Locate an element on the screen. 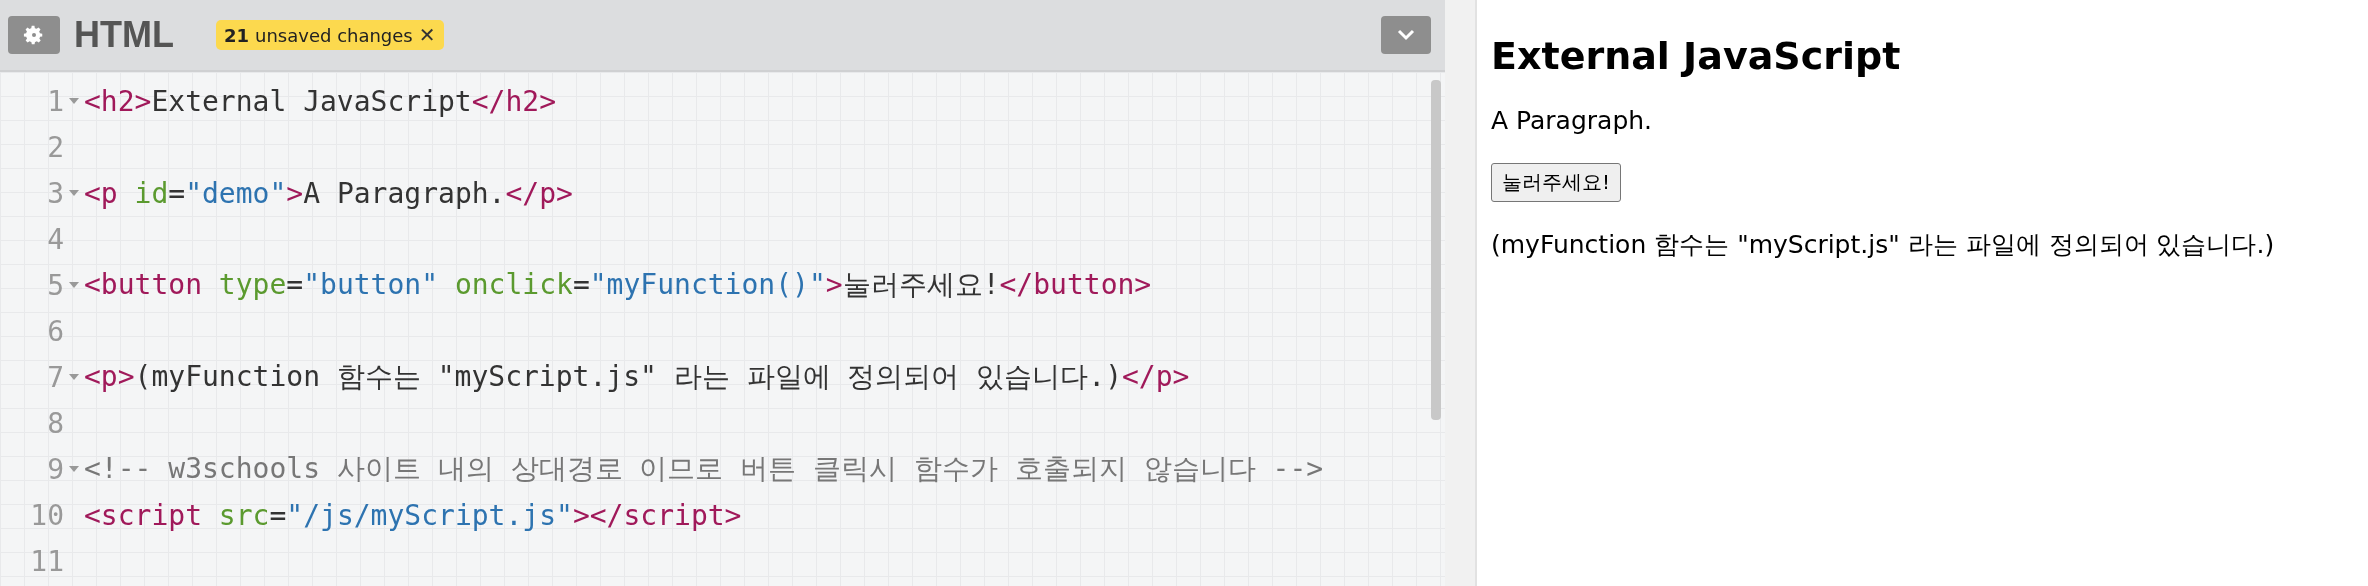 The height and width of the screenshot is (586, 2368). line-number: 6 is located at coordinates (55, 331).